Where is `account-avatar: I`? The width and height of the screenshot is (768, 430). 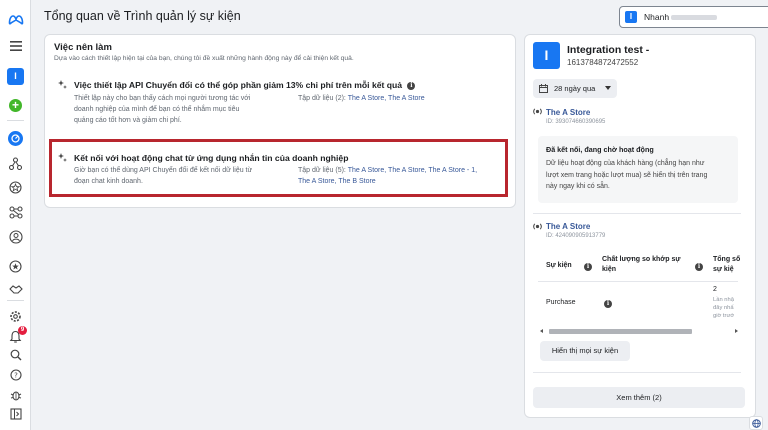 account-avatar: I is located at coordinates (631, 17).